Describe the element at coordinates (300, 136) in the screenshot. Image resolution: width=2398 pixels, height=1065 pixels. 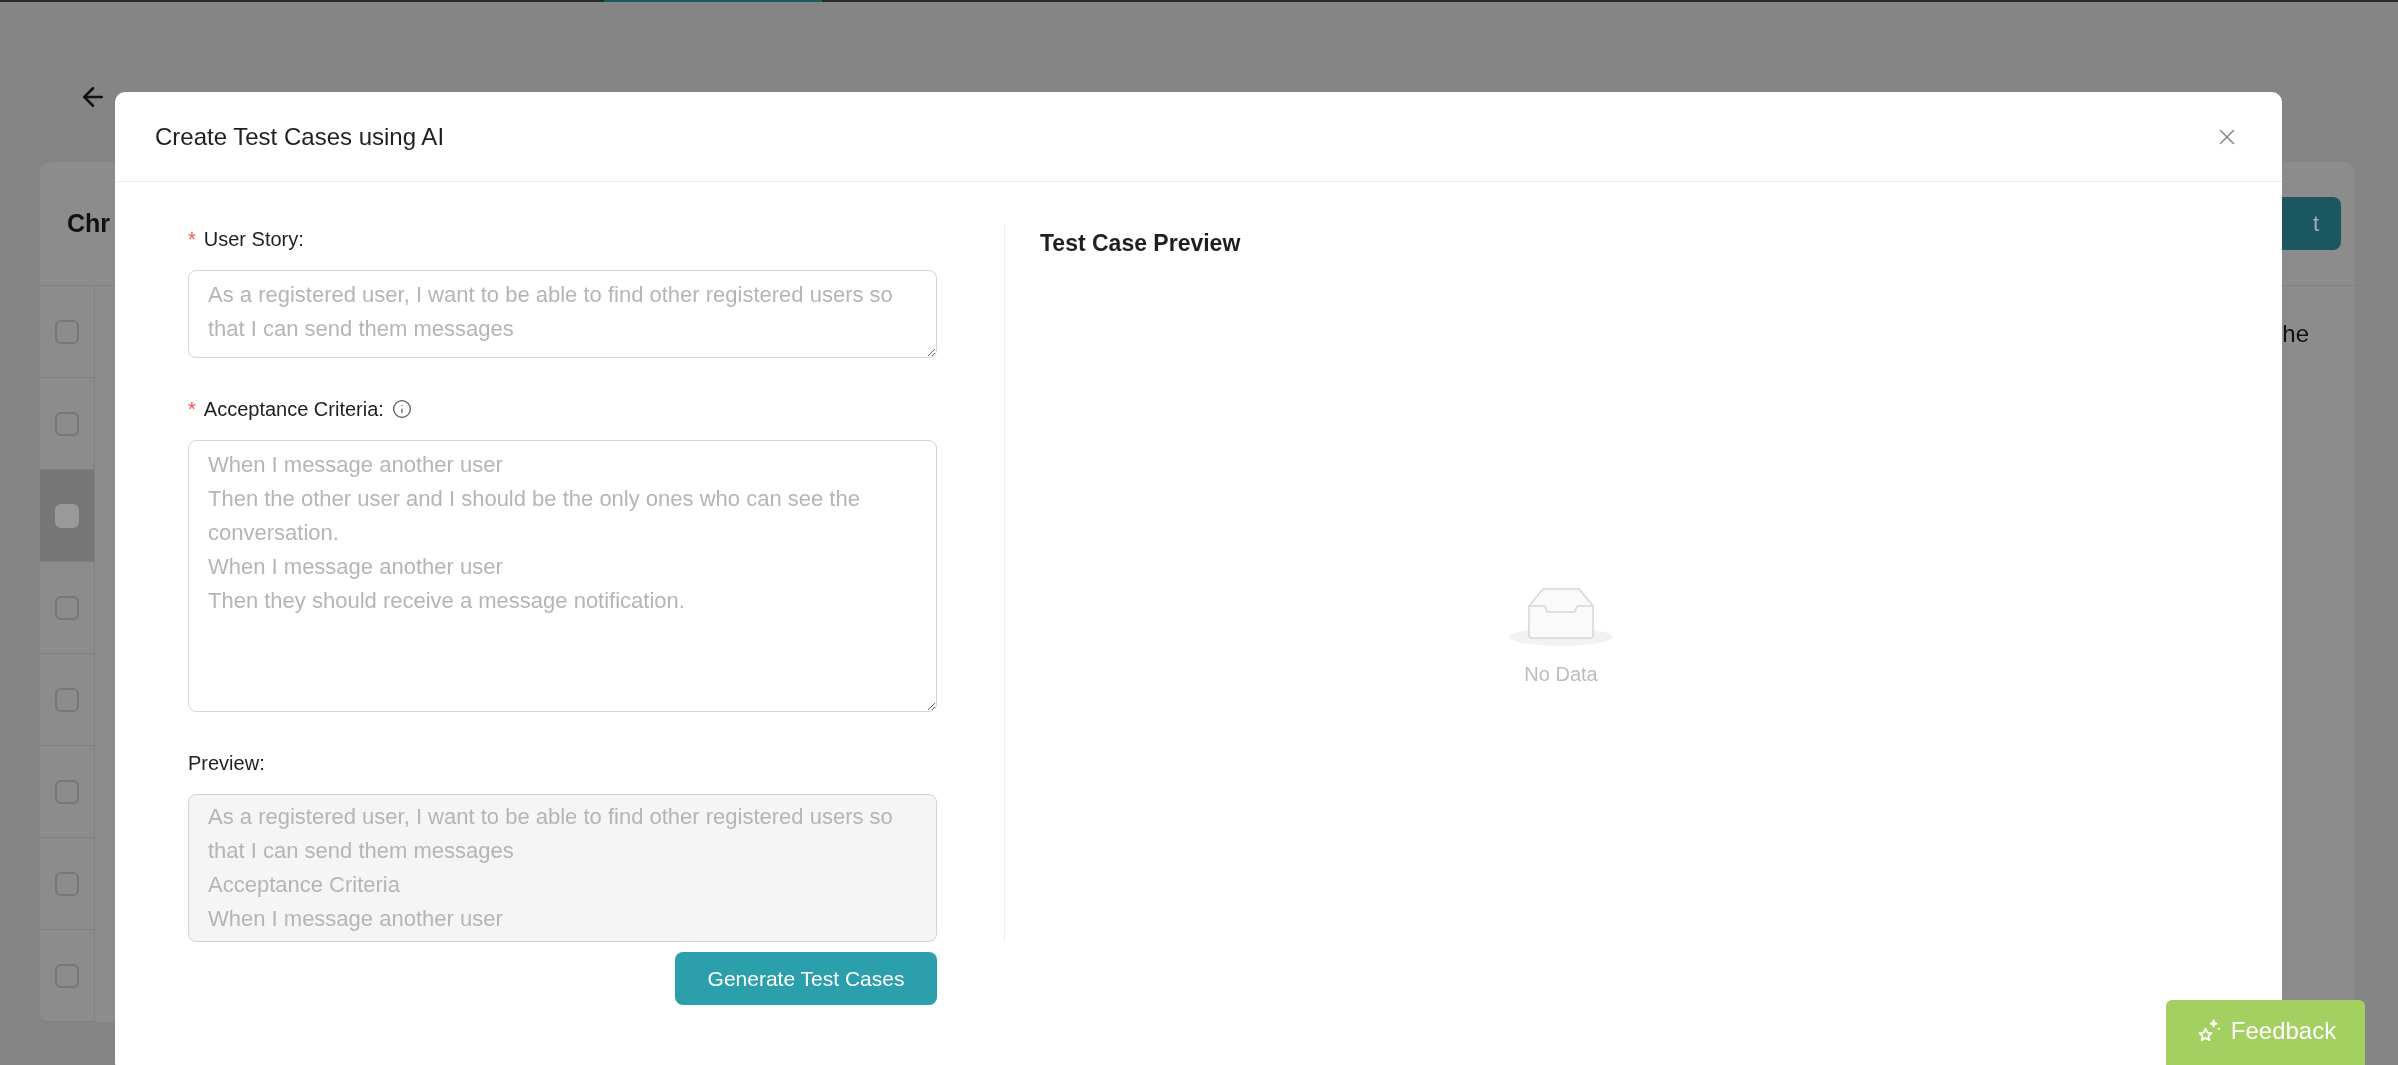
I see `dialog-title: Create Test Cases using AI` at that location.